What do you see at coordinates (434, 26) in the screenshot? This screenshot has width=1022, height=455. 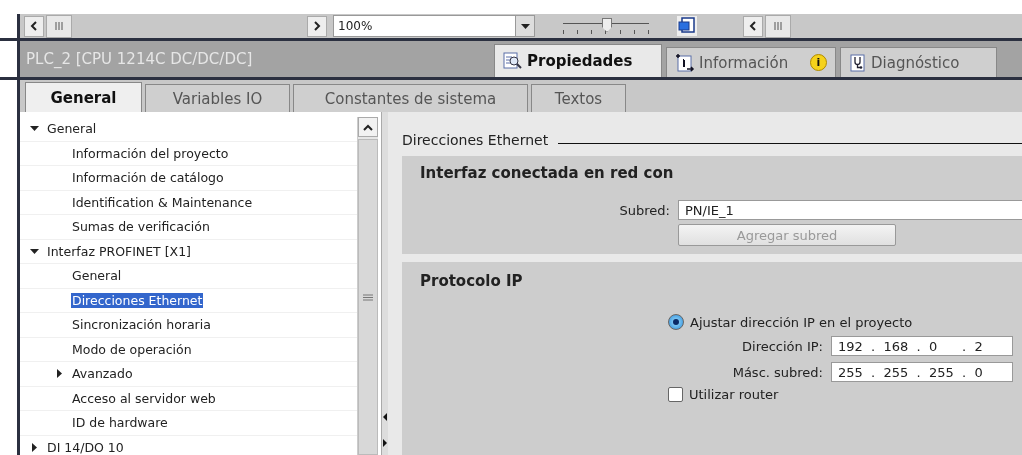 I see `zoom-dropdown: 100%` at bounding box center [434, 26].